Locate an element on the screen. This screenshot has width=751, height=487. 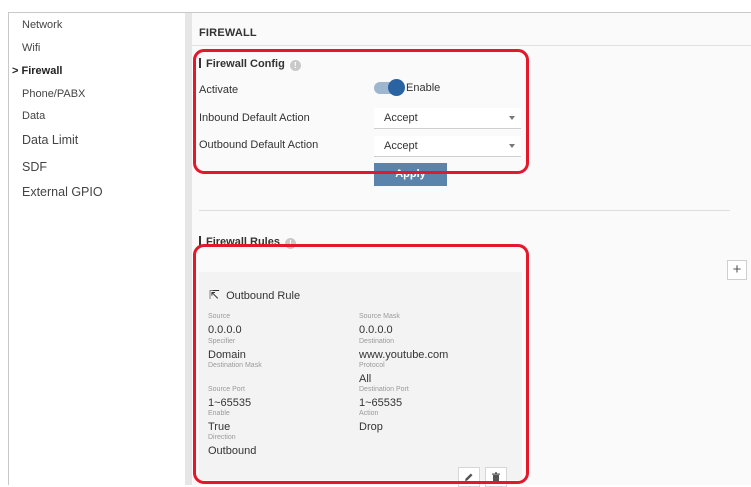
edit-icon is located at coordinates (469, 477).